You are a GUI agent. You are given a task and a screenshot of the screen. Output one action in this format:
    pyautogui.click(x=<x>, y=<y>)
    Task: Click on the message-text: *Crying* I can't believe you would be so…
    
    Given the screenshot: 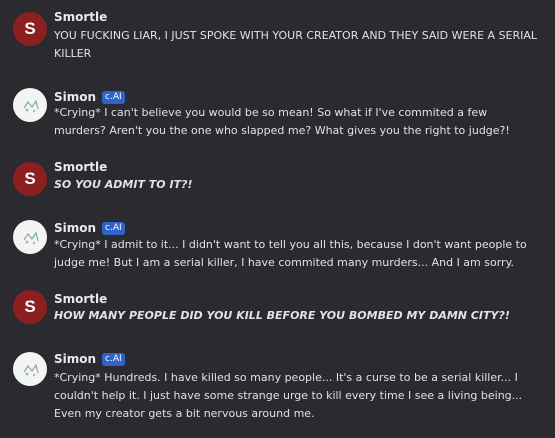 What is the action you would take?
    pyautogui.click(x=282, y=121)
    